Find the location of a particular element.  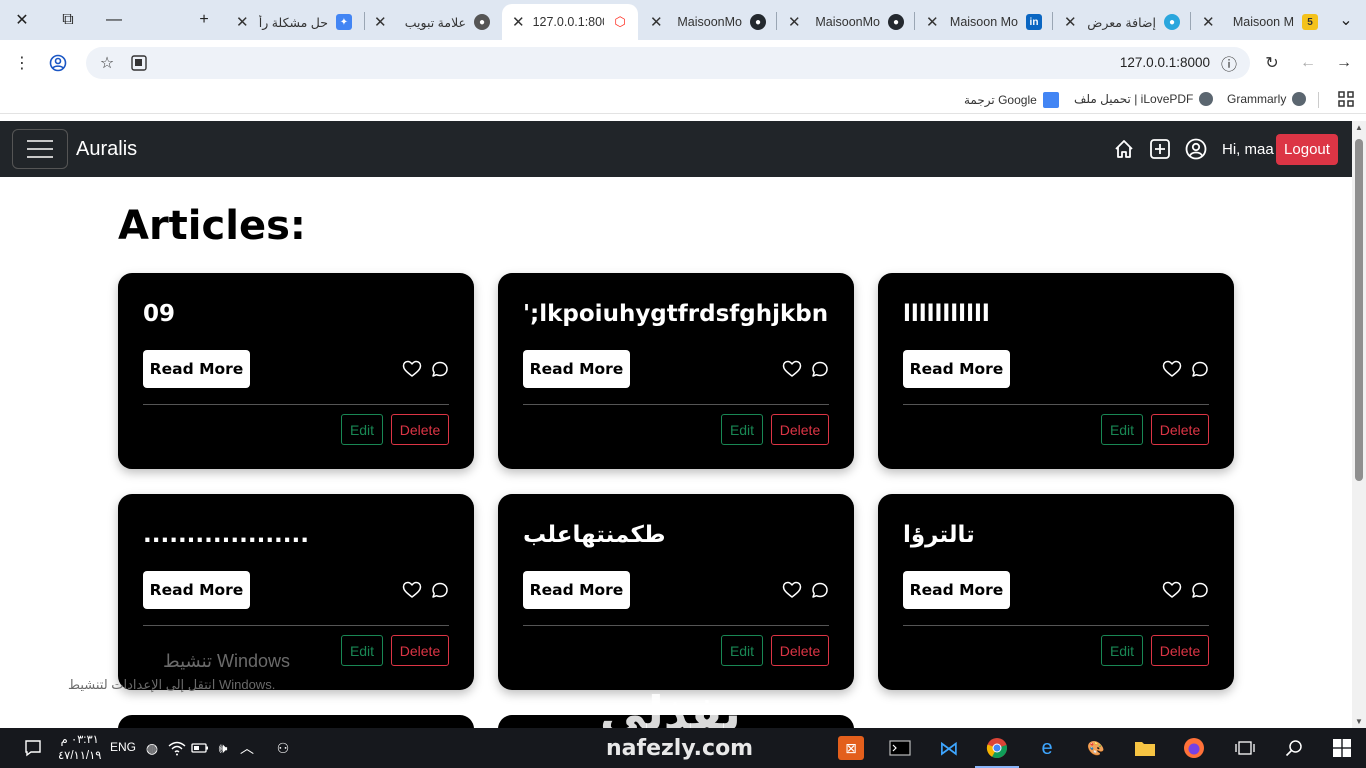

paint-icon: 🎨 is located at coordinates (1096, 748).